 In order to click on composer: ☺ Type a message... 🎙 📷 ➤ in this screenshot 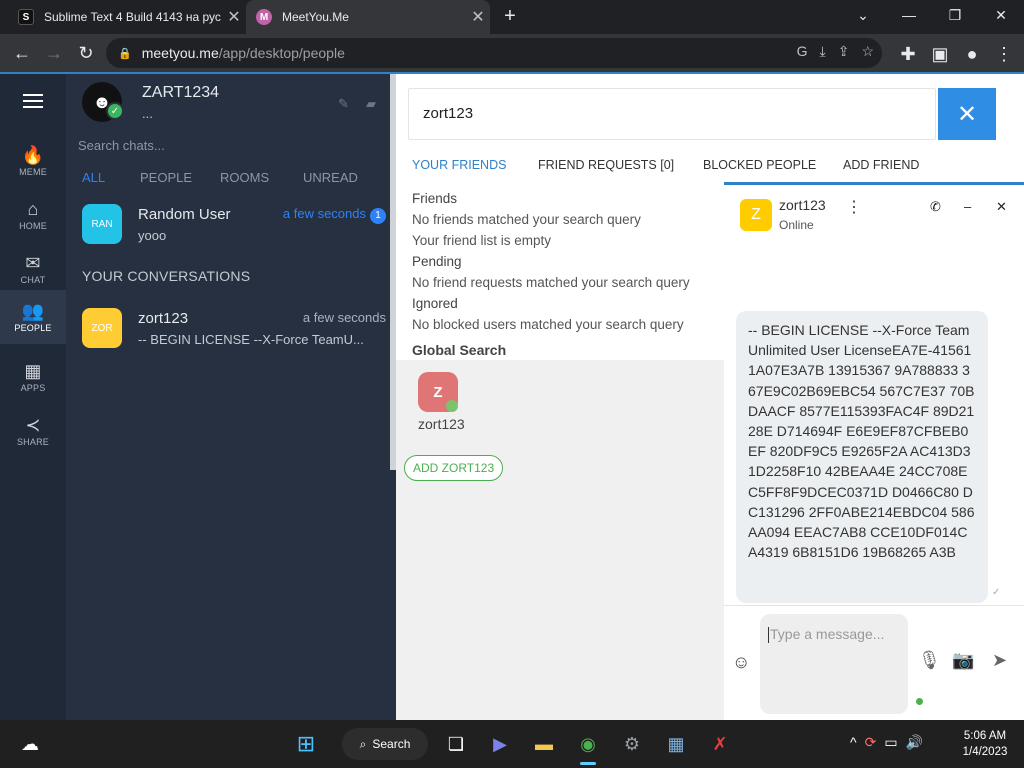, I will do `click(874, 664)`.